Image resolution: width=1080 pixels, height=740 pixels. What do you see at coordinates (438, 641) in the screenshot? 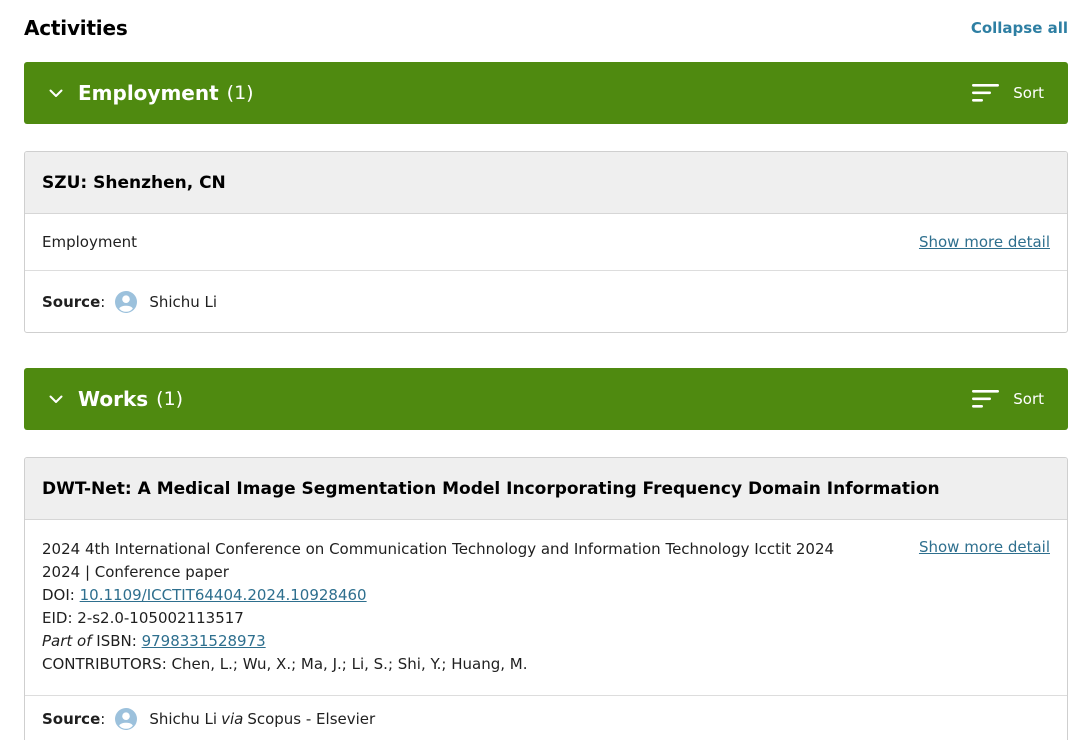
I see `work-isbn-row: Part of ISBN: 9798331528973` at bounding box center [438, 641].